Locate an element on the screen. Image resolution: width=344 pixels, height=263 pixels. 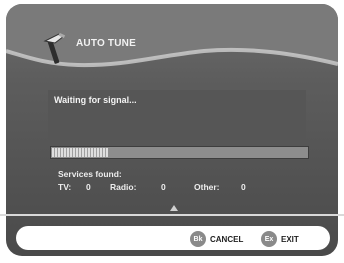
cancel-label: CANCEL is located at coordinates (227, 239).